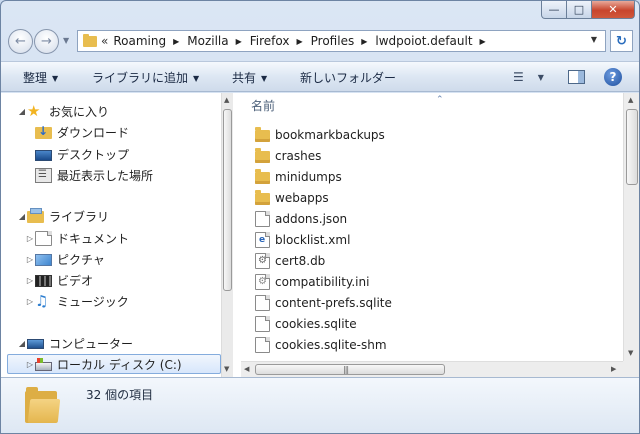 Image resolution: width=640 pixels, height=434 pixels. I want to click on tree-item-local-disk-c: ▷ ローカル ディスク (C:), so click(114, 364).